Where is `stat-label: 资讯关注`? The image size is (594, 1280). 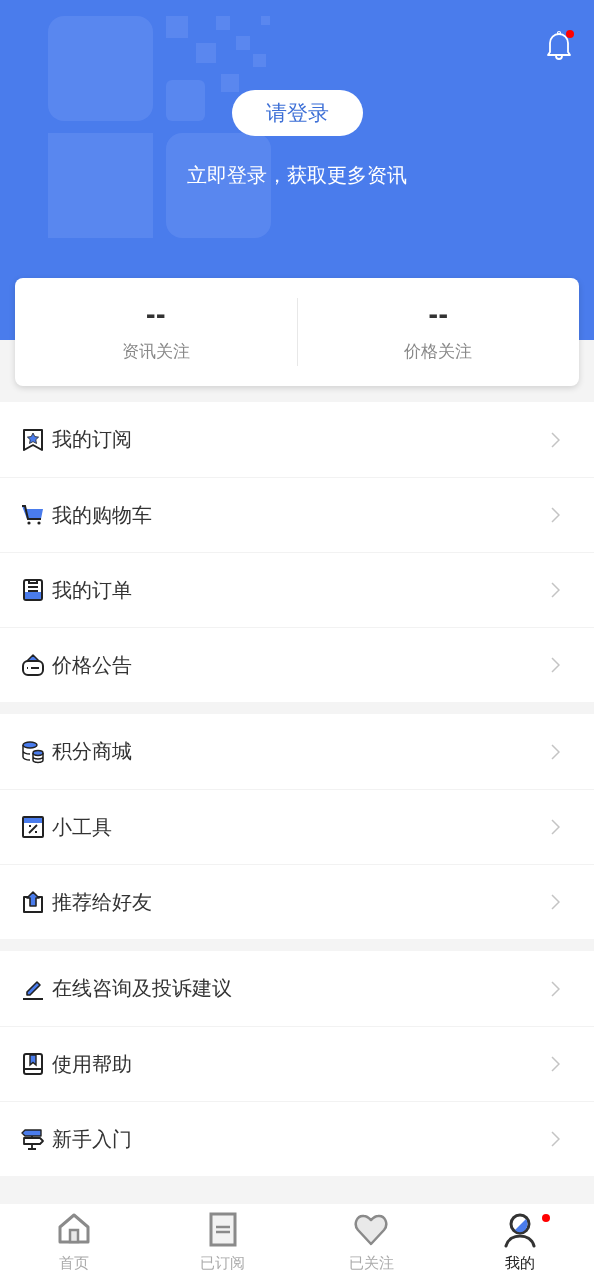
stat-label: 资讯关注 is located at coordinates (155, 351).